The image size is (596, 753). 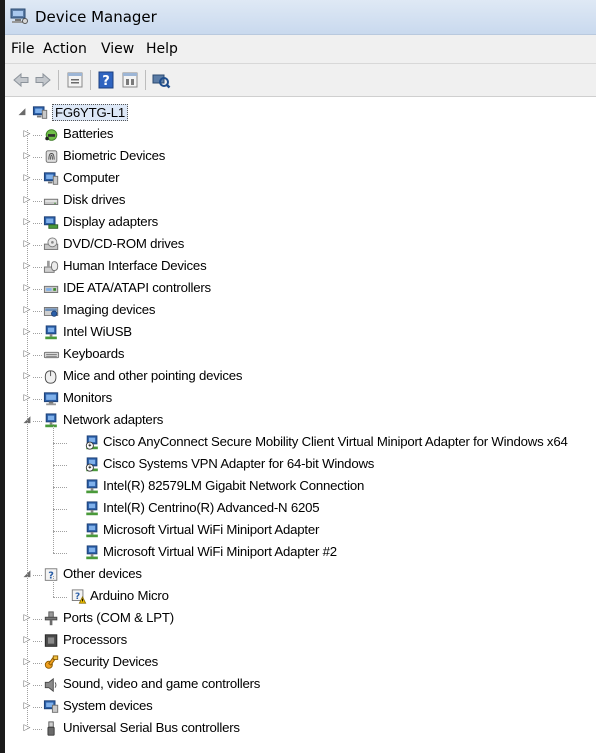 What do you see at coordinates (21, 80) in the screenshot?
I see `back-arrow-icon` at bounding box center [21, 80].